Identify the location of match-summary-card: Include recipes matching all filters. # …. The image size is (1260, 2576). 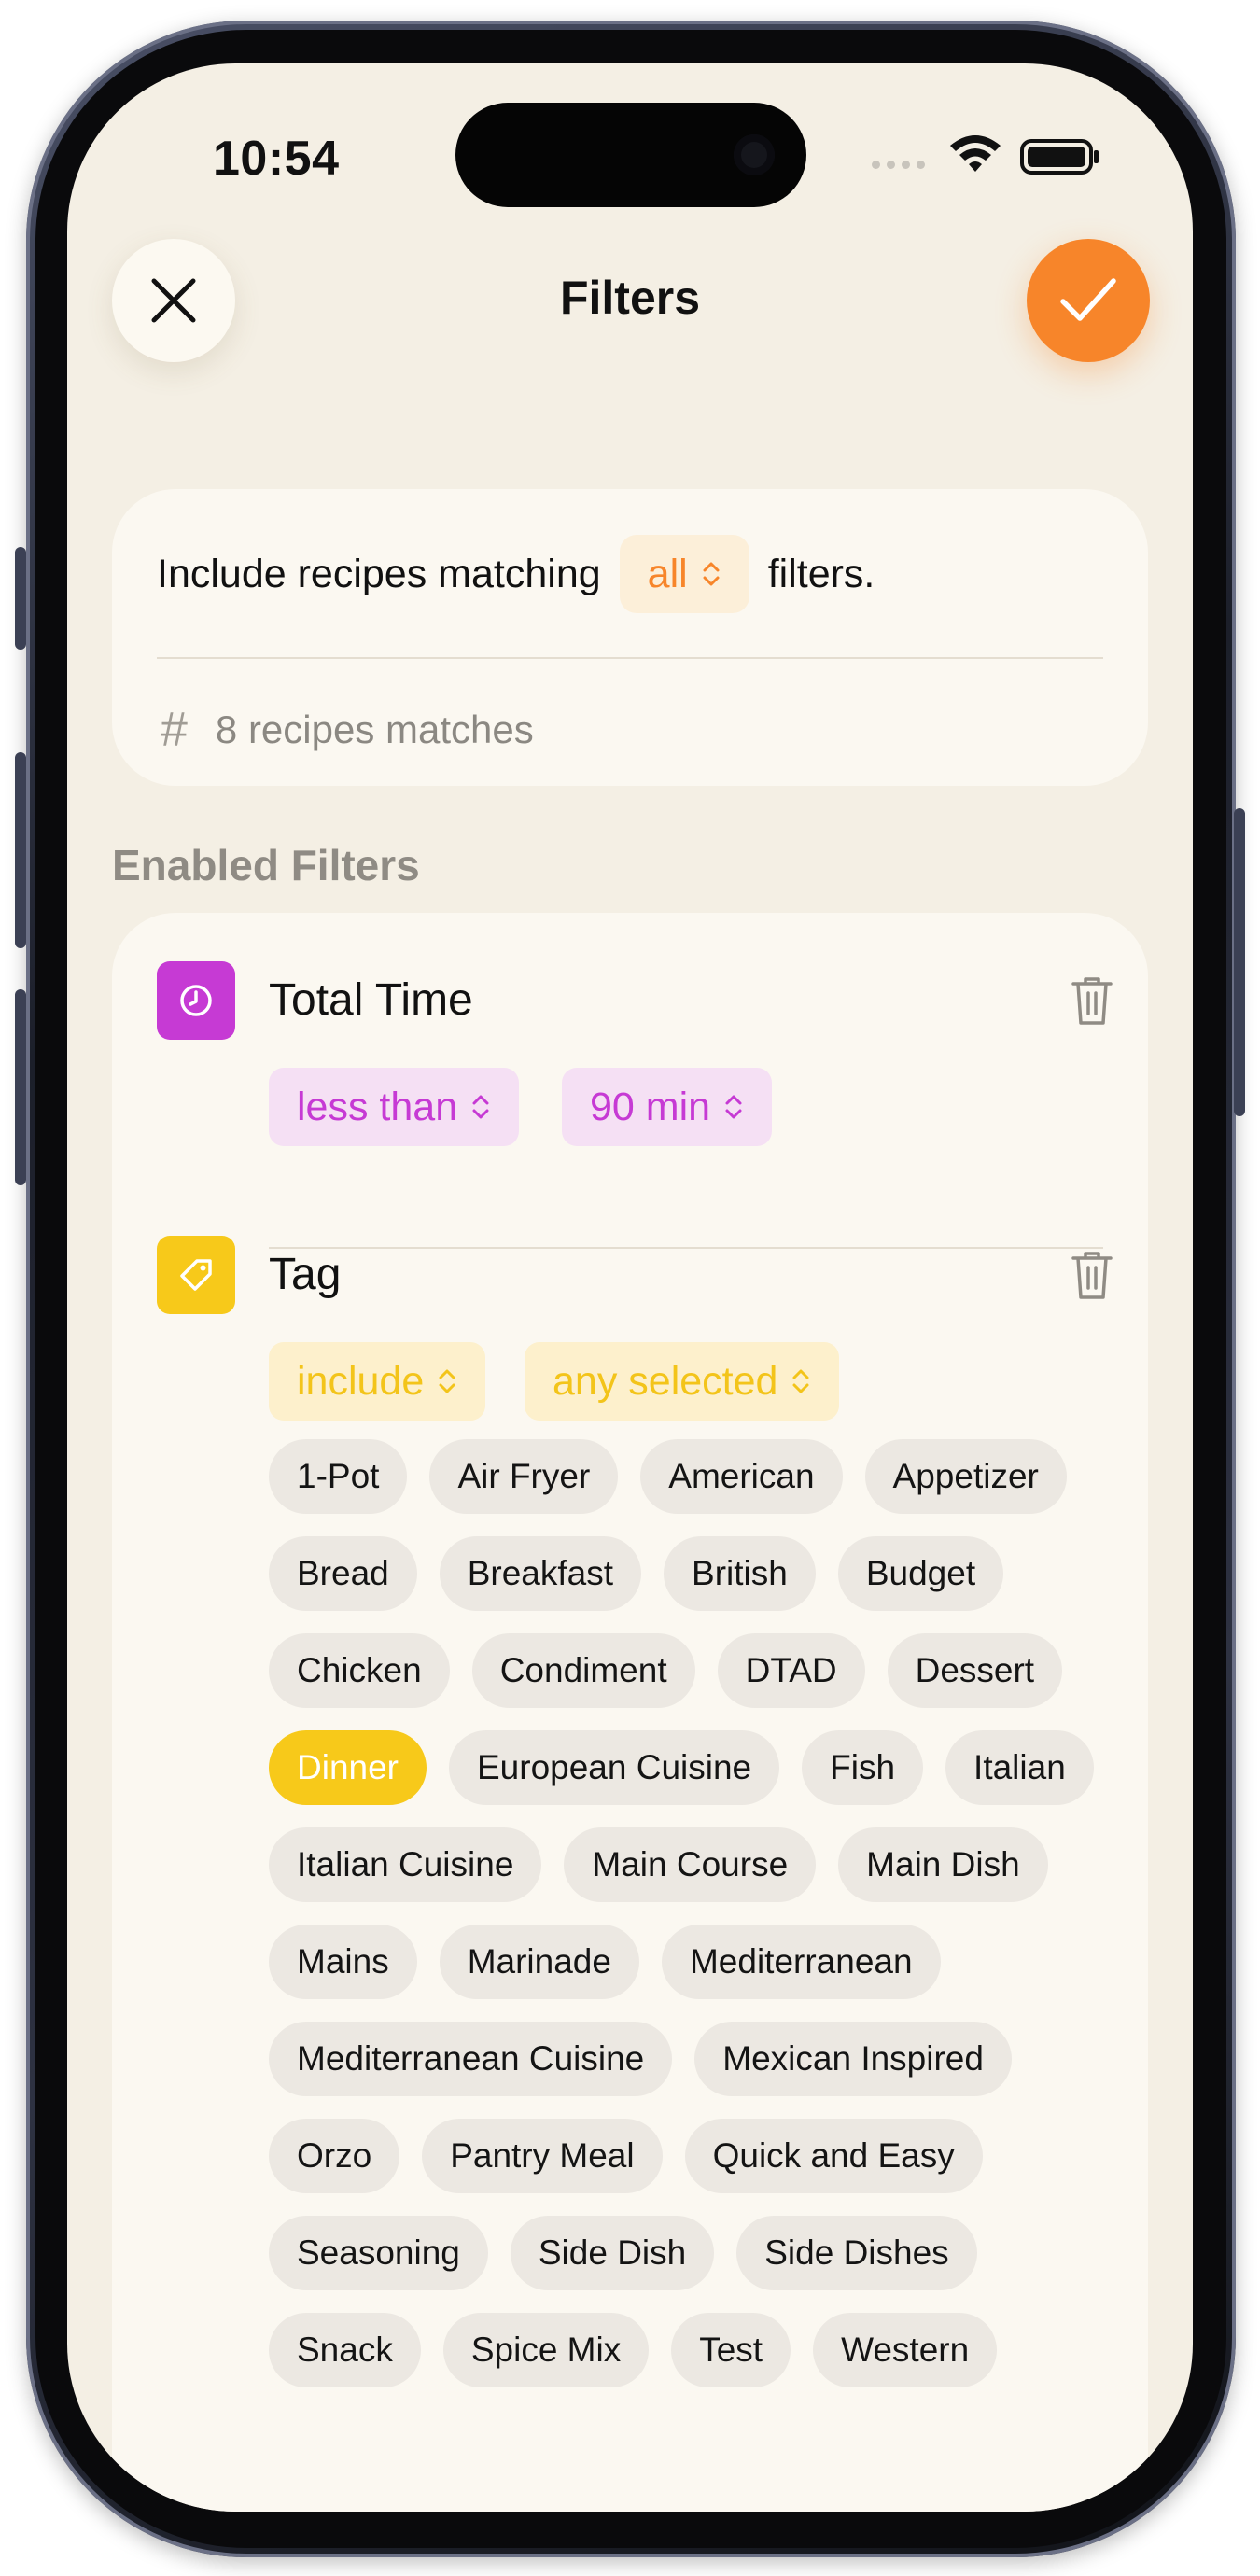
(630, 637).